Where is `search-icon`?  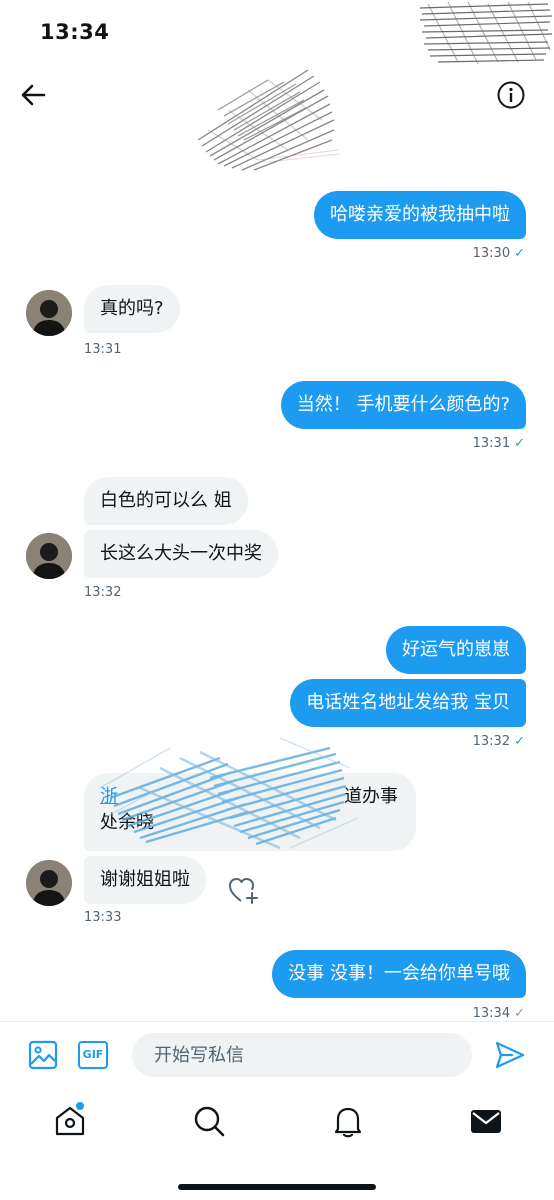 search-icon is located at coordinates (209, 1121).